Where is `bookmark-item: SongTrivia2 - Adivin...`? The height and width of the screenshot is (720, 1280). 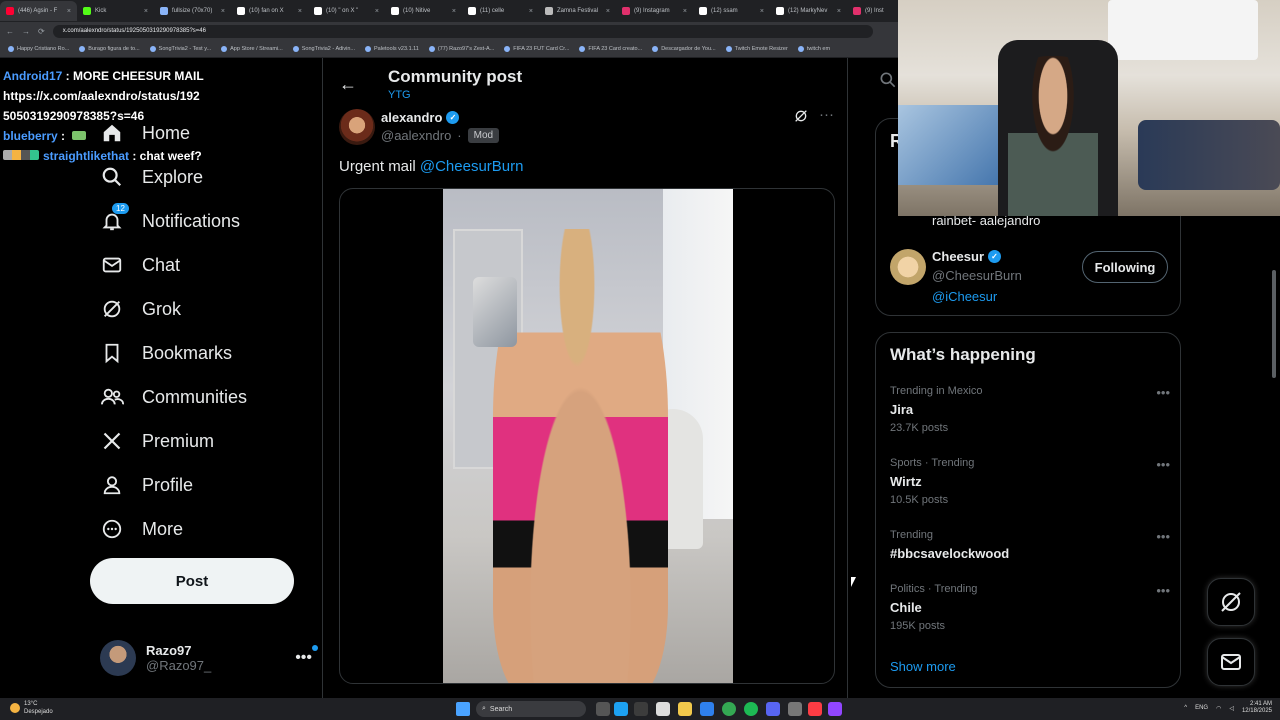
bookmark-item: SongTrivia2 - Adivin... is located at coordinates (323, 48).